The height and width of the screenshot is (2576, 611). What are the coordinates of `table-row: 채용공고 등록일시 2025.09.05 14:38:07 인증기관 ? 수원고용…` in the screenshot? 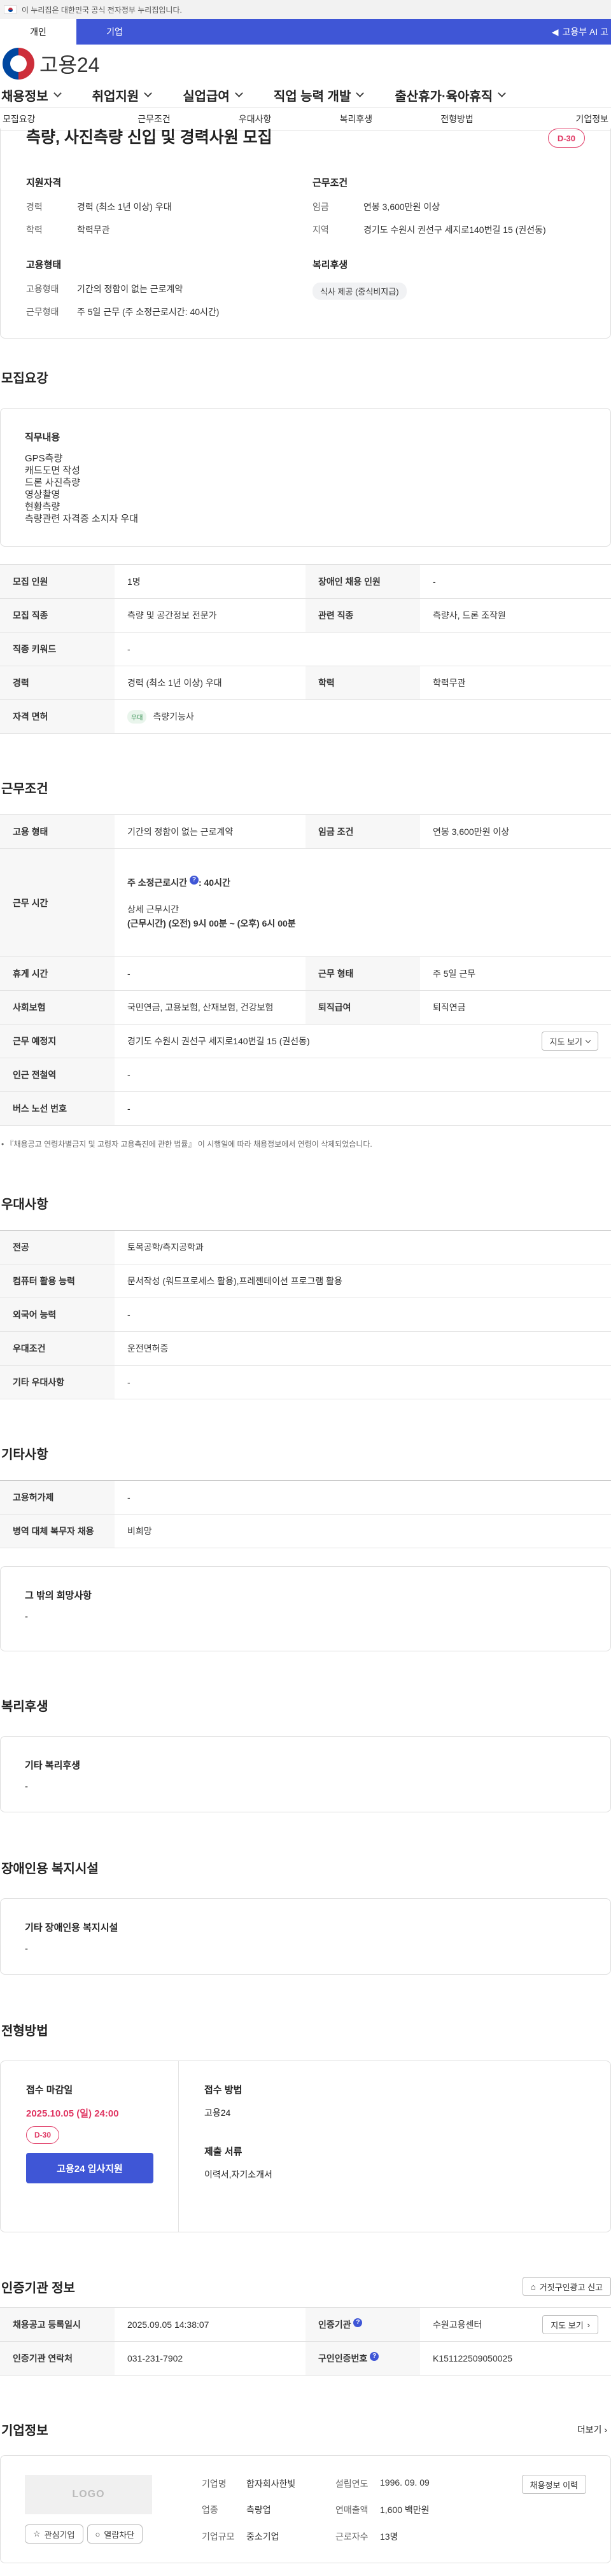 It's located at (305, 2324).